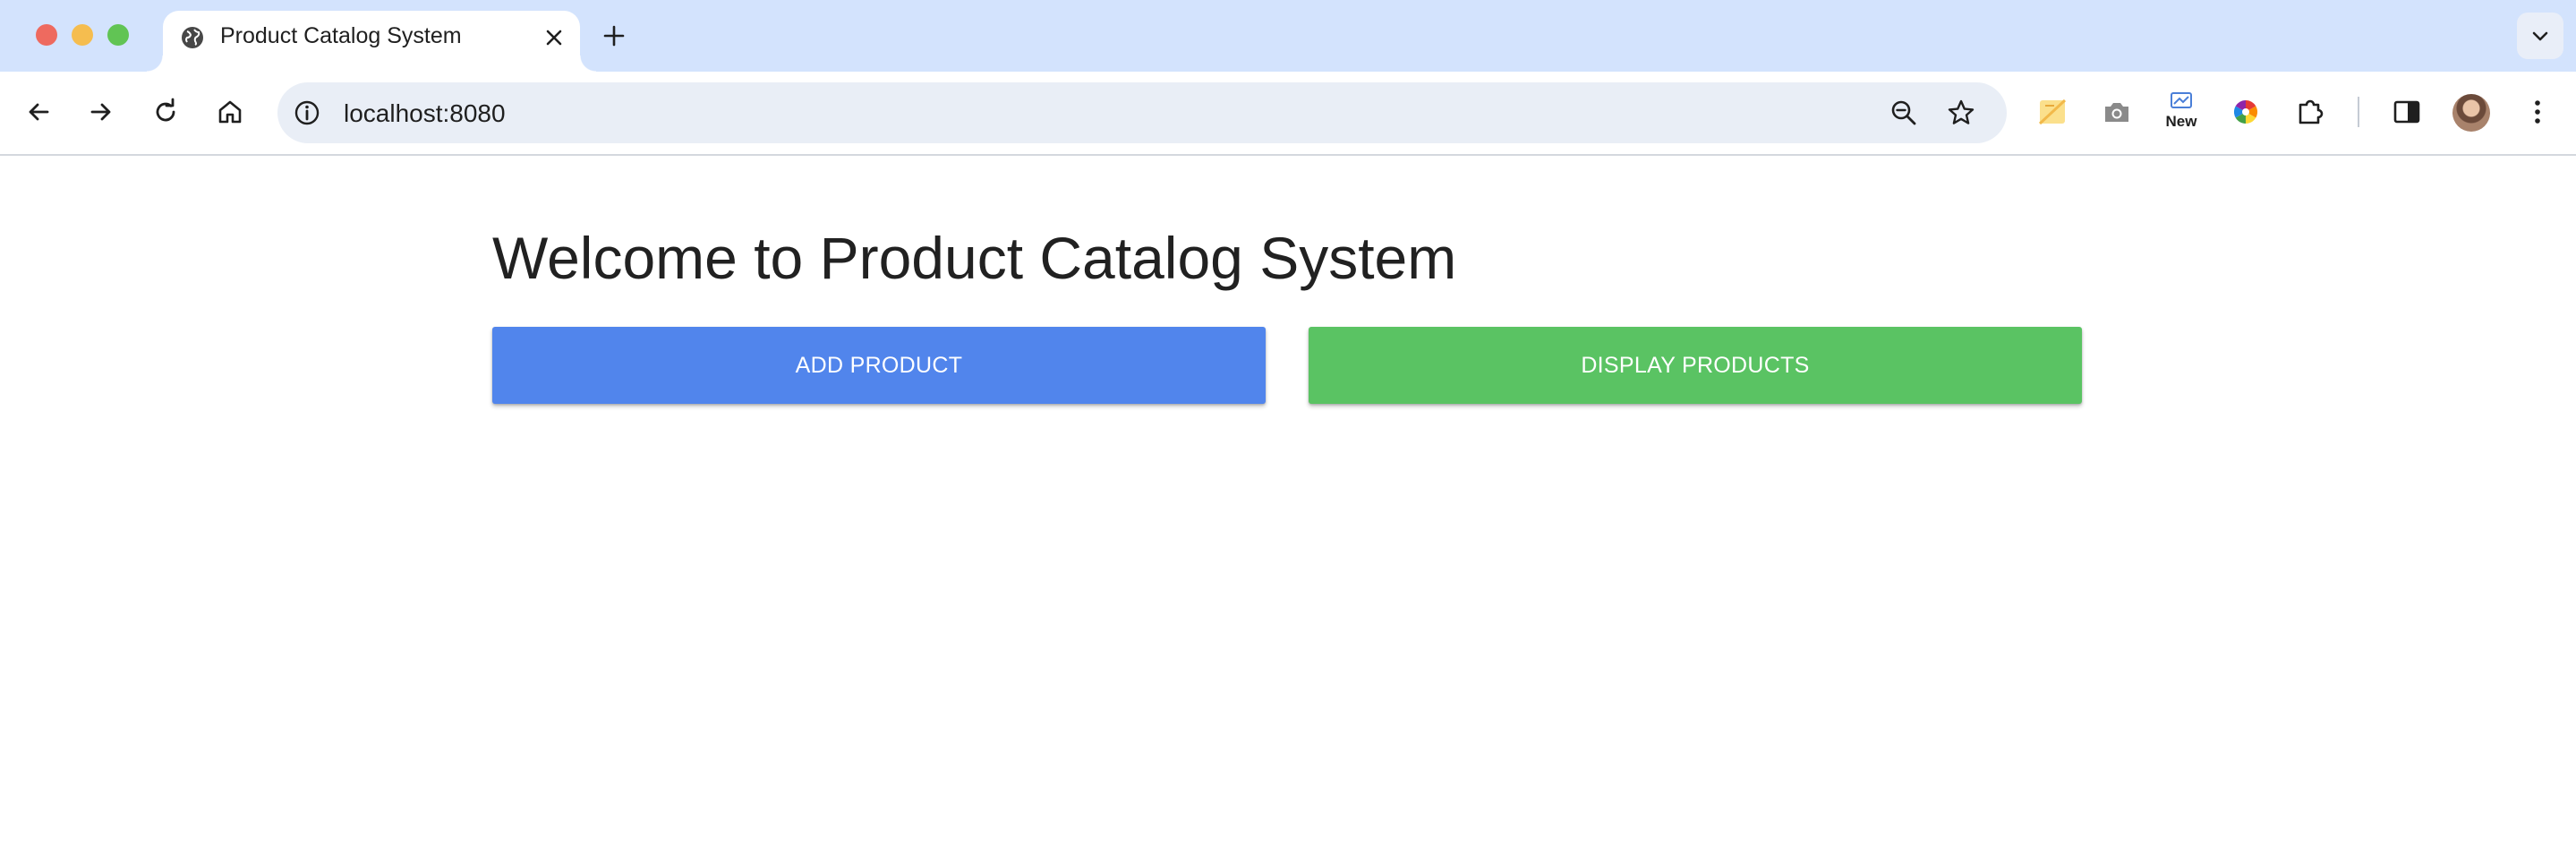  Describe the element at coordinates (46, 35) in the screenshot. I see `close-window-button` at that location.